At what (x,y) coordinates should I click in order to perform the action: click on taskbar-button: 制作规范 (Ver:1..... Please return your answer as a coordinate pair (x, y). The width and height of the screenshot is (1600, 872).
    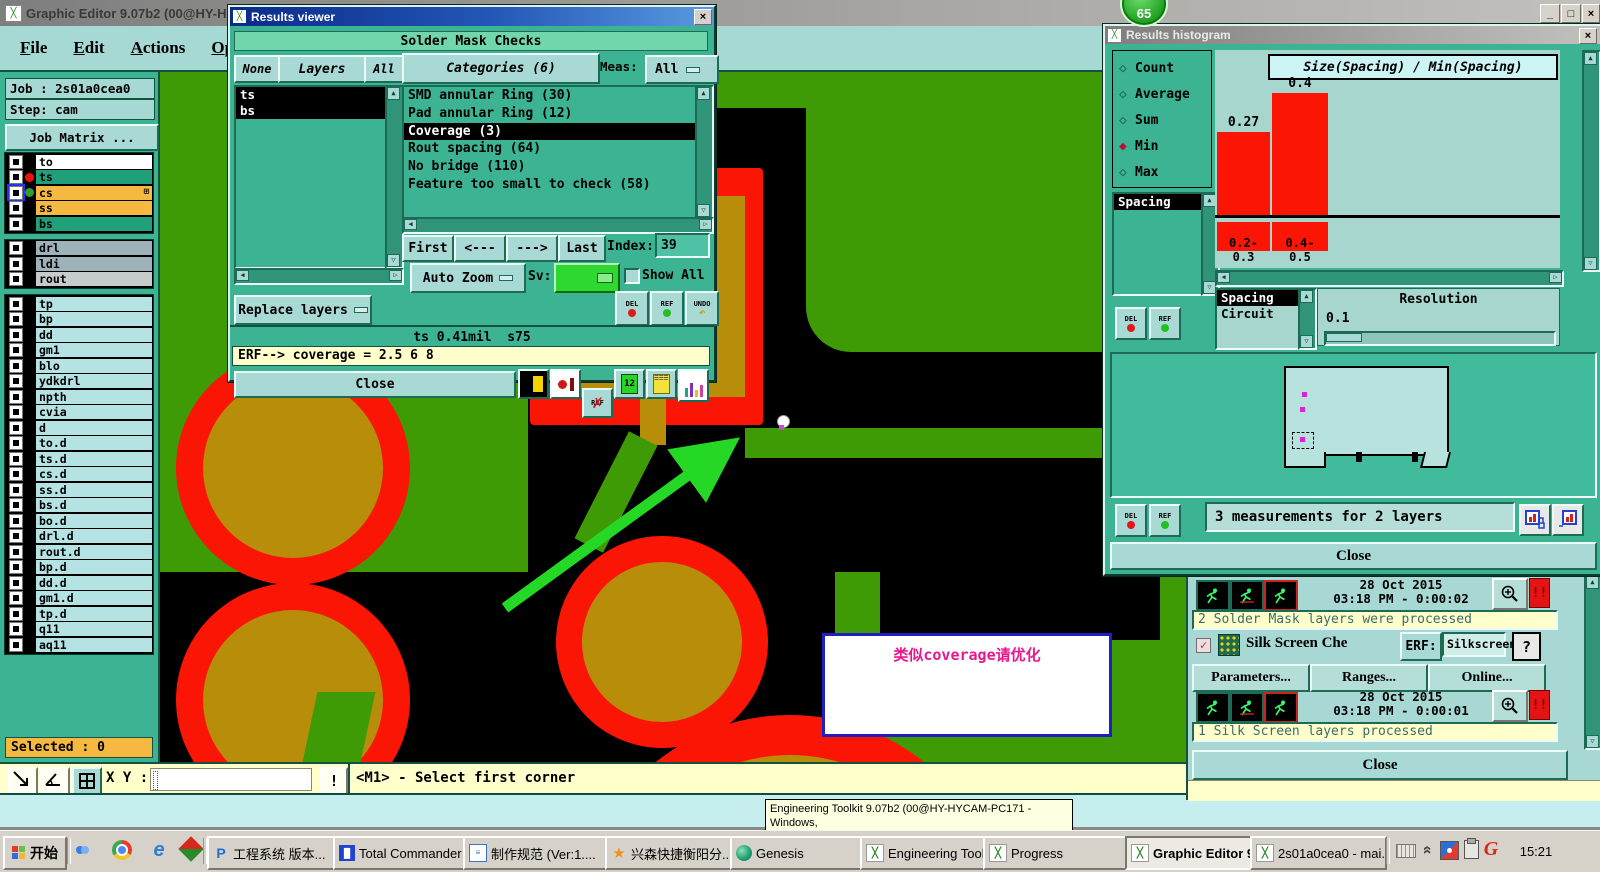
    Looking at the image, I should click on (537, 853).